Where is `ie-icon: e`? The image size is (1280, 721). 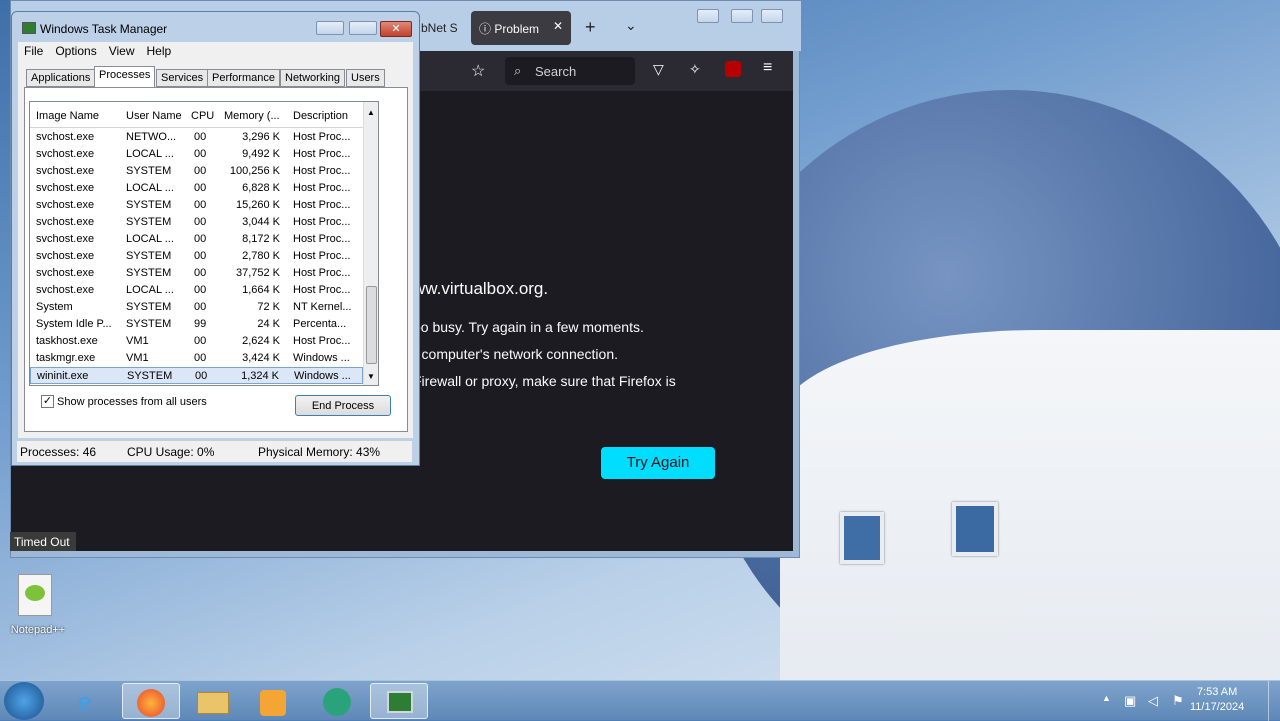
ie-icon: e is located at coordinates (91, 701).